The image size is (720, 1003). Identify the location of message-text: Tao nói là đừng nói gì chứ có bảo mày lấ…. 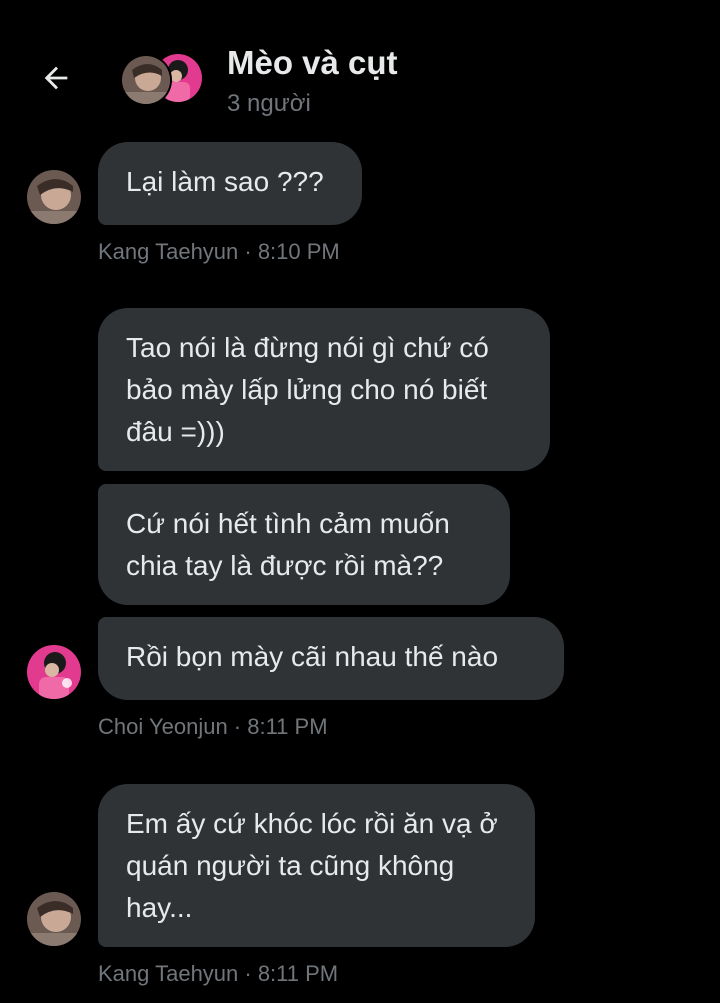
(307, 389).